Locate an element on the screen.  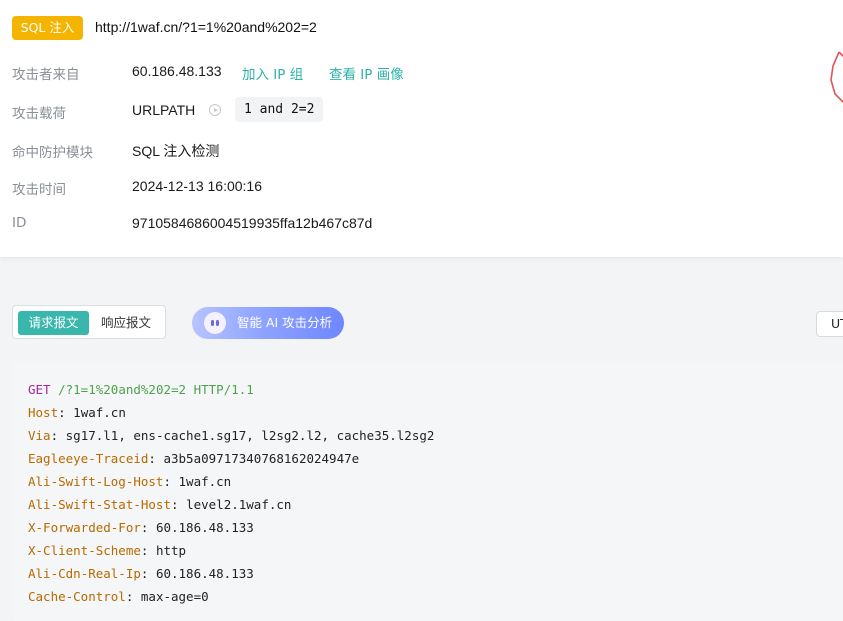
source-ip: 60.186.48.133 is located at coordinates (177, 71).